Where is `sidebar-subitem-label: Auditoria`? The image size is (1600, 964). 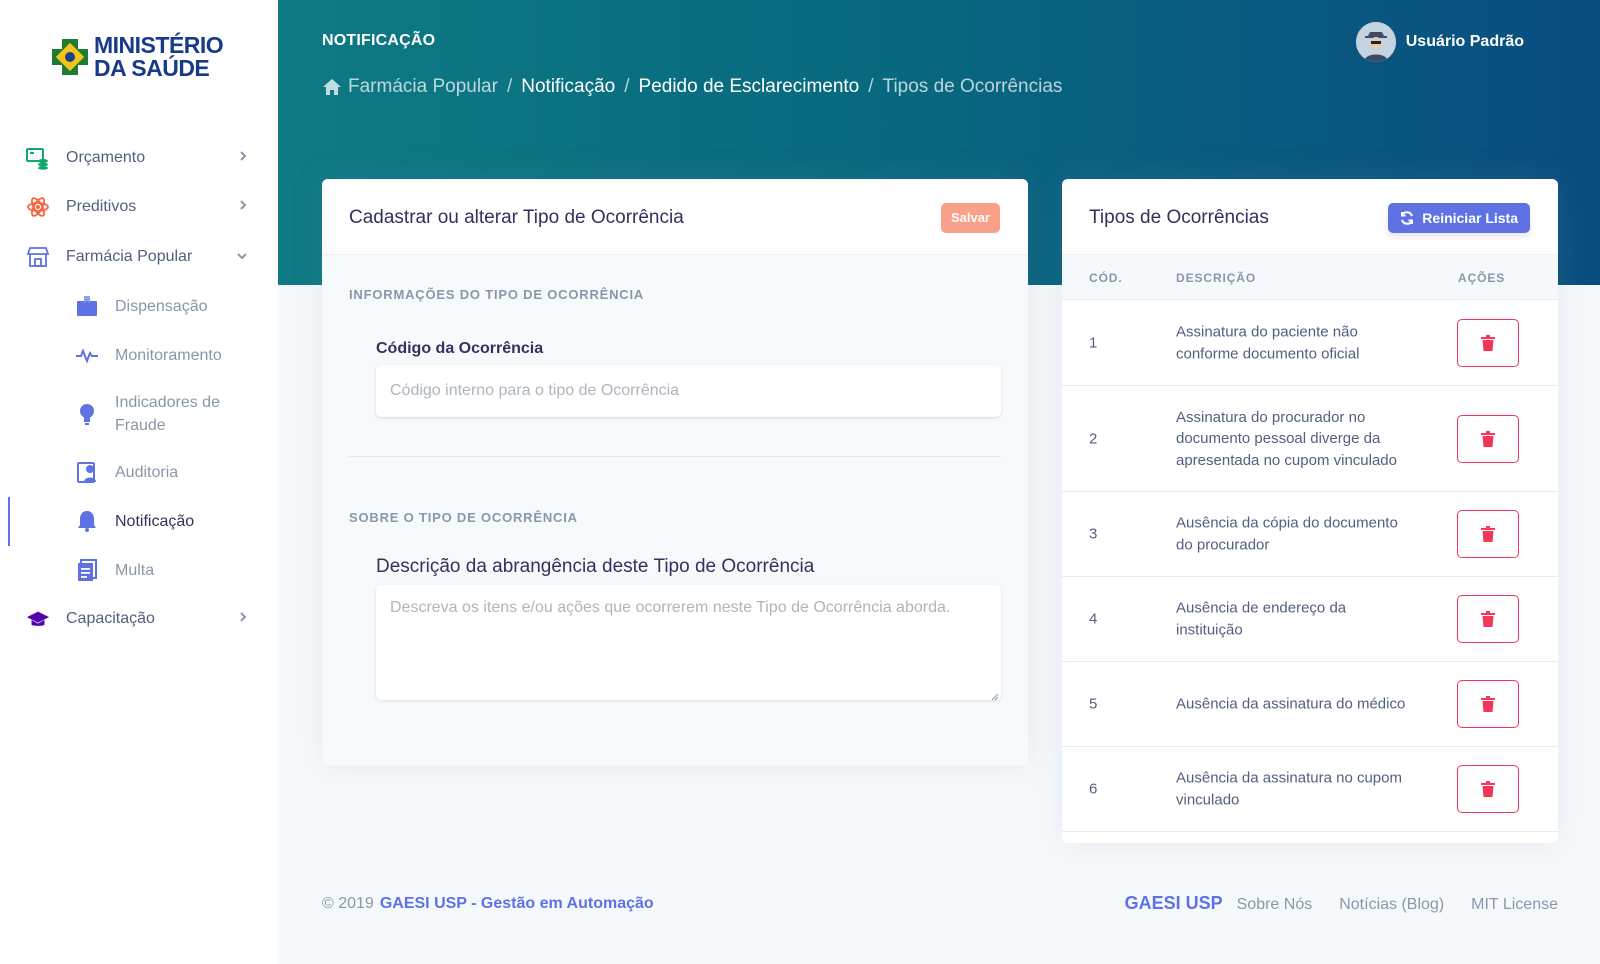 sidebar-subitem-label: Auditoria is located at coordinates (147, 472).